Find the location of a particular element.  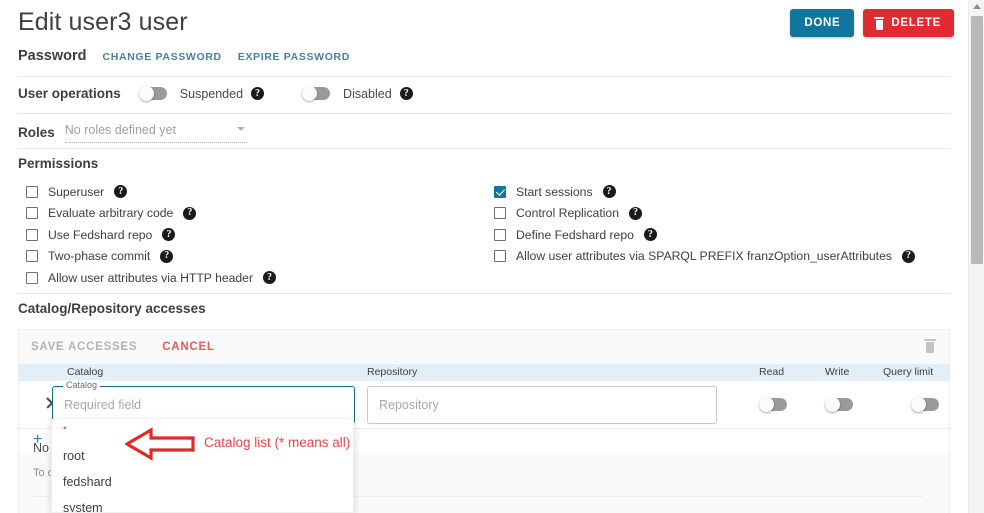

read-toggle-knob is located at coordinates (766, 404).